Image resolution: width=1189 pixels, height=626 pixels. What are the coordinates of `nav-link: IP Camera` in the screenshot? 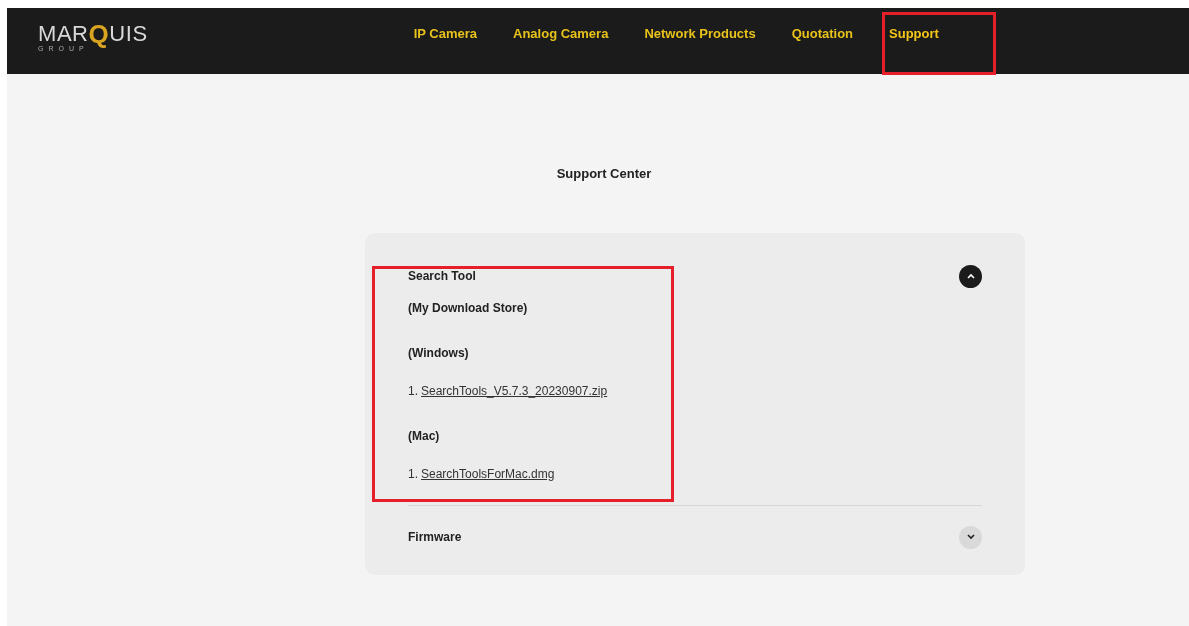 It's located at (445, 34).